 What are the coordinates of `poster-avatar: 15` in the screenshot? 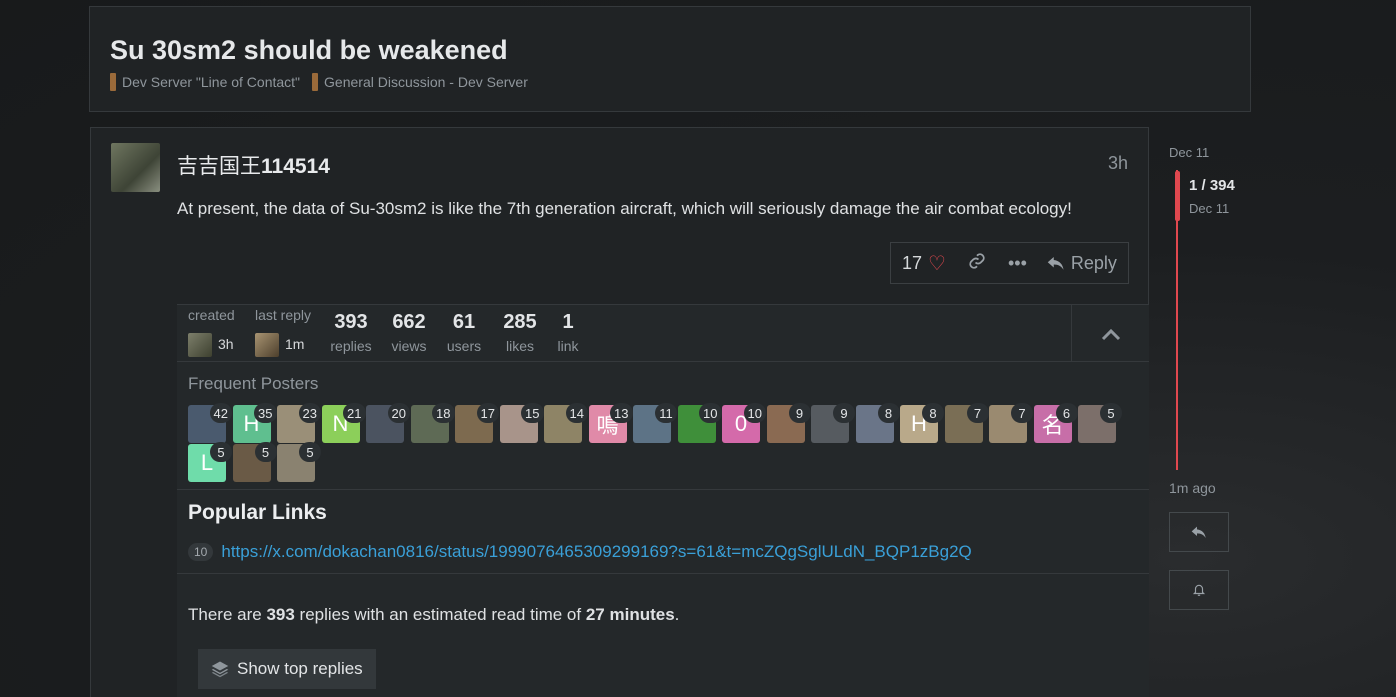 It's located at (521, 423).